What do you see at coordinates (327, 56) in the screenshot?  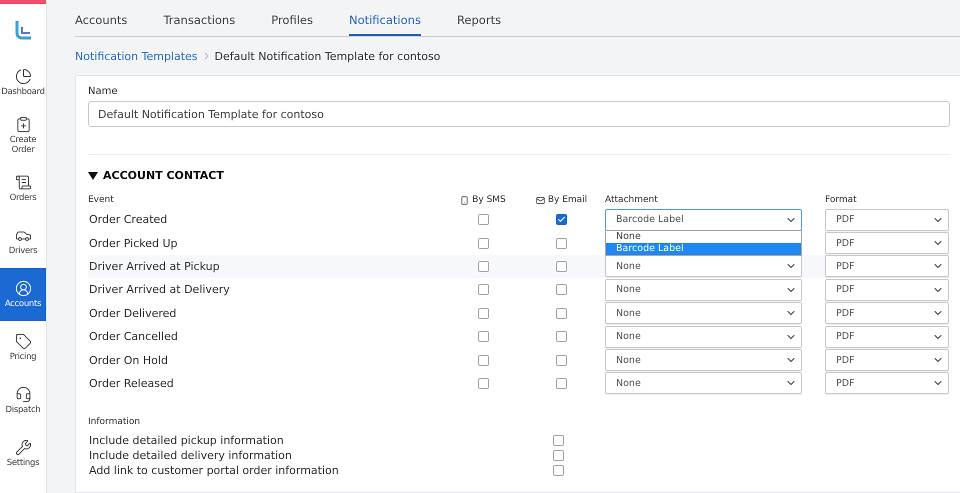 I see `breadcrumb-current: Default Notification Template for contoso` at bounding box center [327, 56].